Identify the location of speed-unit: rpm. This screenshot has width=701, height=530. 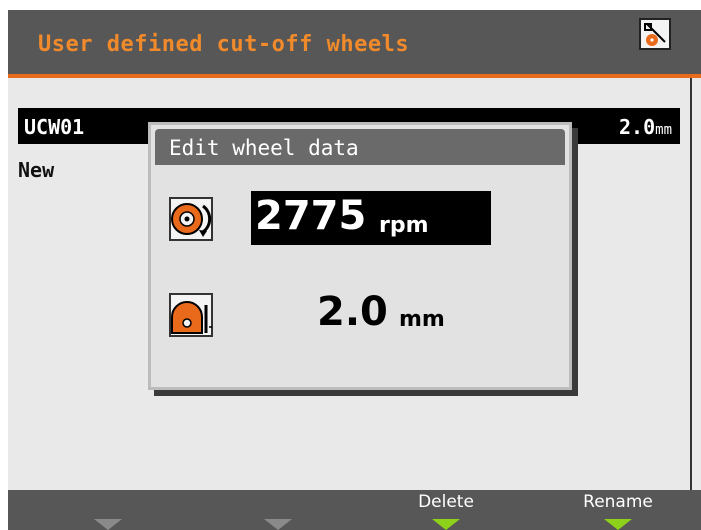
(404, 225).